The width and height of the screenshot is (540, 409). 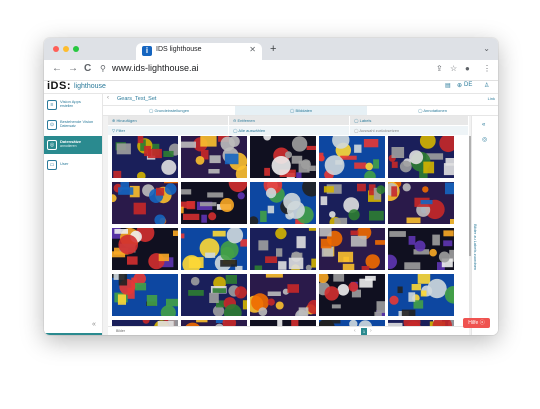 I want to click on browser-tab: i IDS lighthouse ✕, so click(x=199, y=51).